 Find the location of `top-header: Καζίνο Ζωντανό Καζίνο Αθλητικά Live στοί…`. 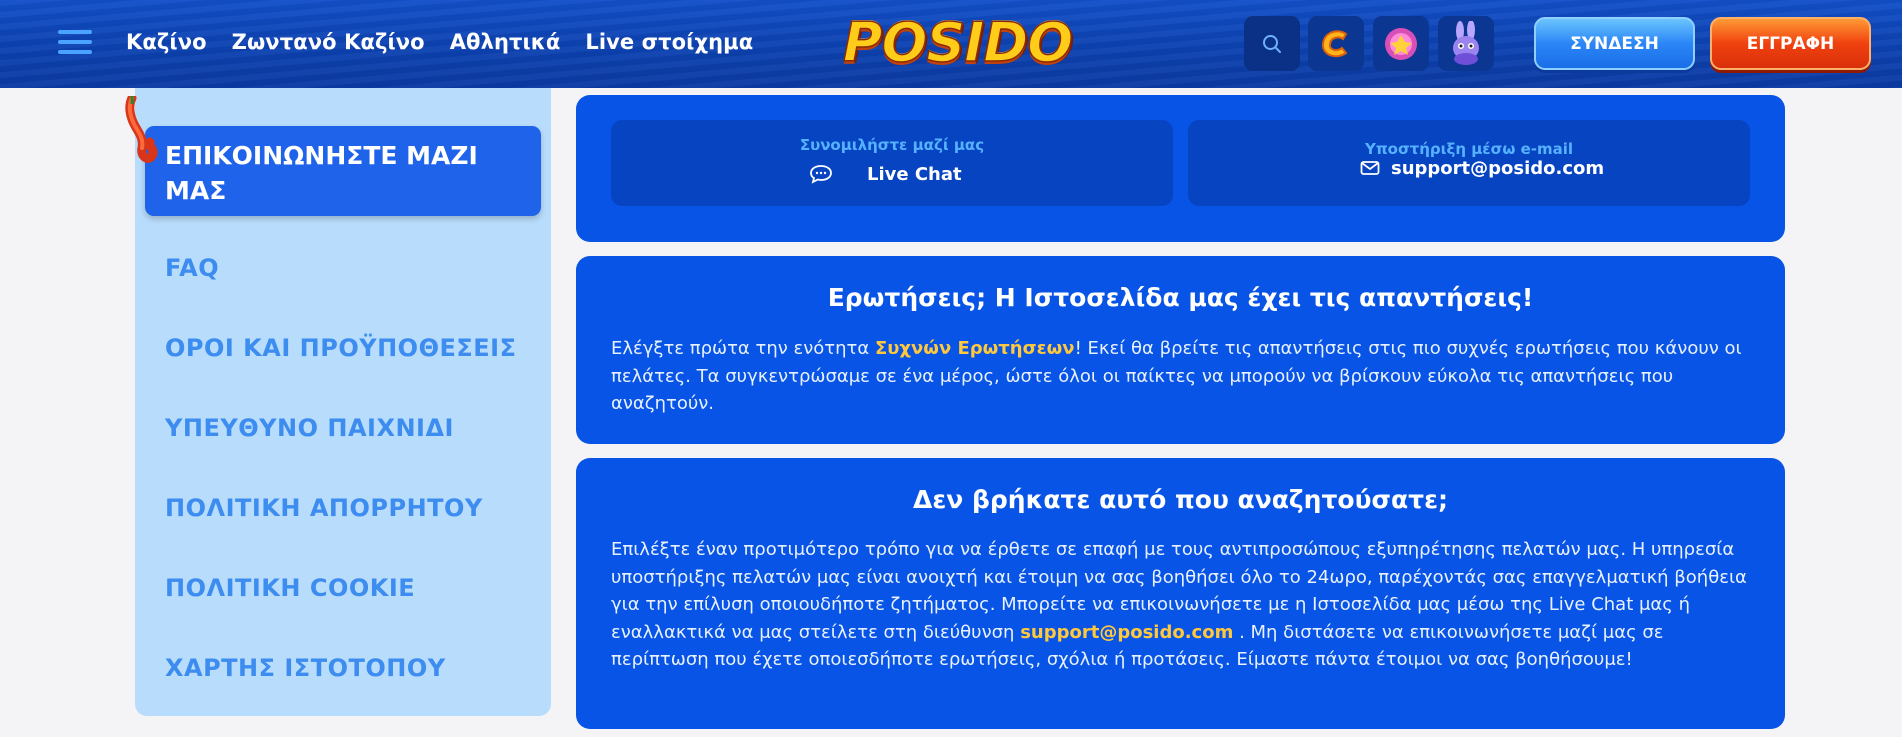

top-header: Καζίνο Ζωντανό Καζίνο Αθλητικά Live στοί… is located at coordinates (951, 44).